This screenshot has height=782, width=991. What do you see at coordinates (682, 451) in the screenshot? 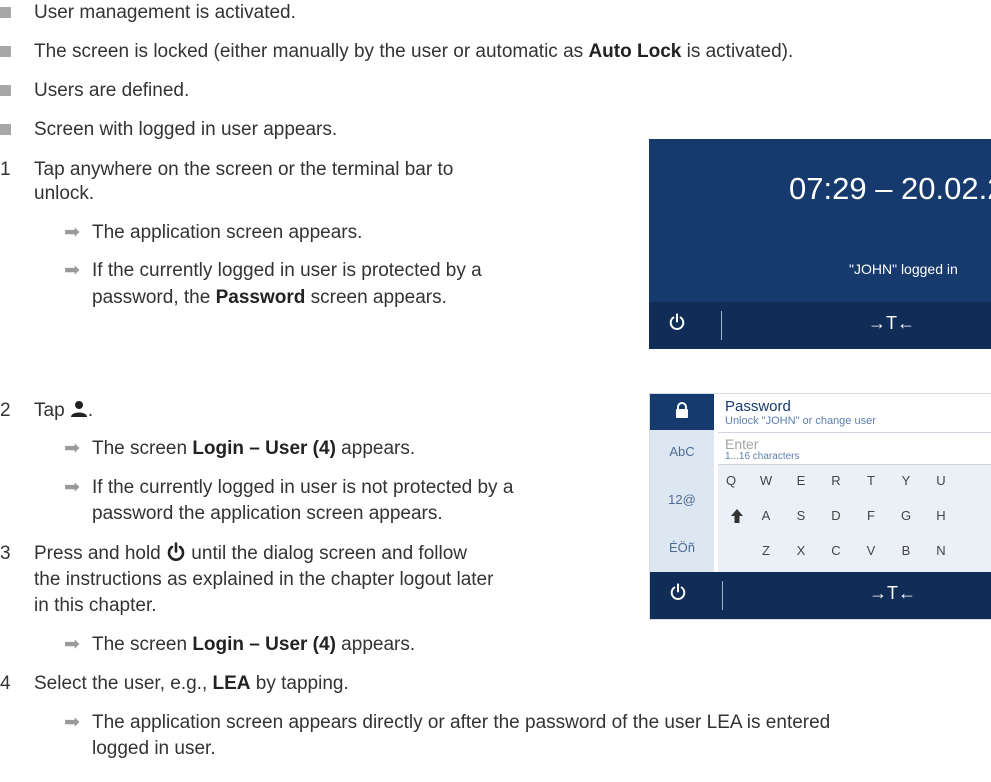
I see `tab-abc: AbC` at bounding box center [682, 451].